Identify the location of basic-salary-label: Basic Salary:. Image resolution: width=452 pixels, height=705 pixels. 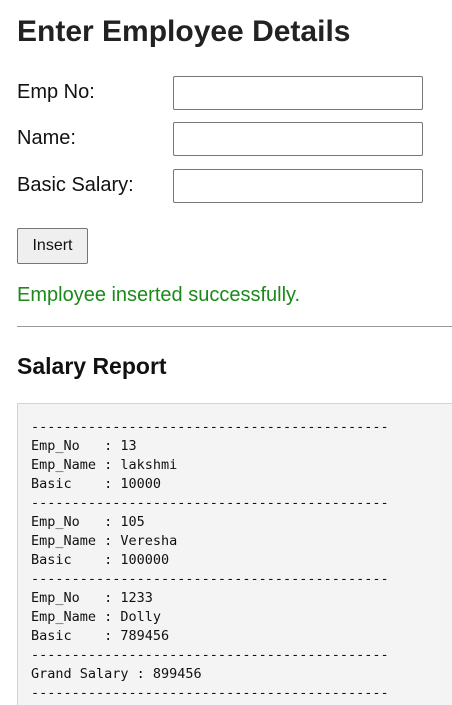
(75, 185).